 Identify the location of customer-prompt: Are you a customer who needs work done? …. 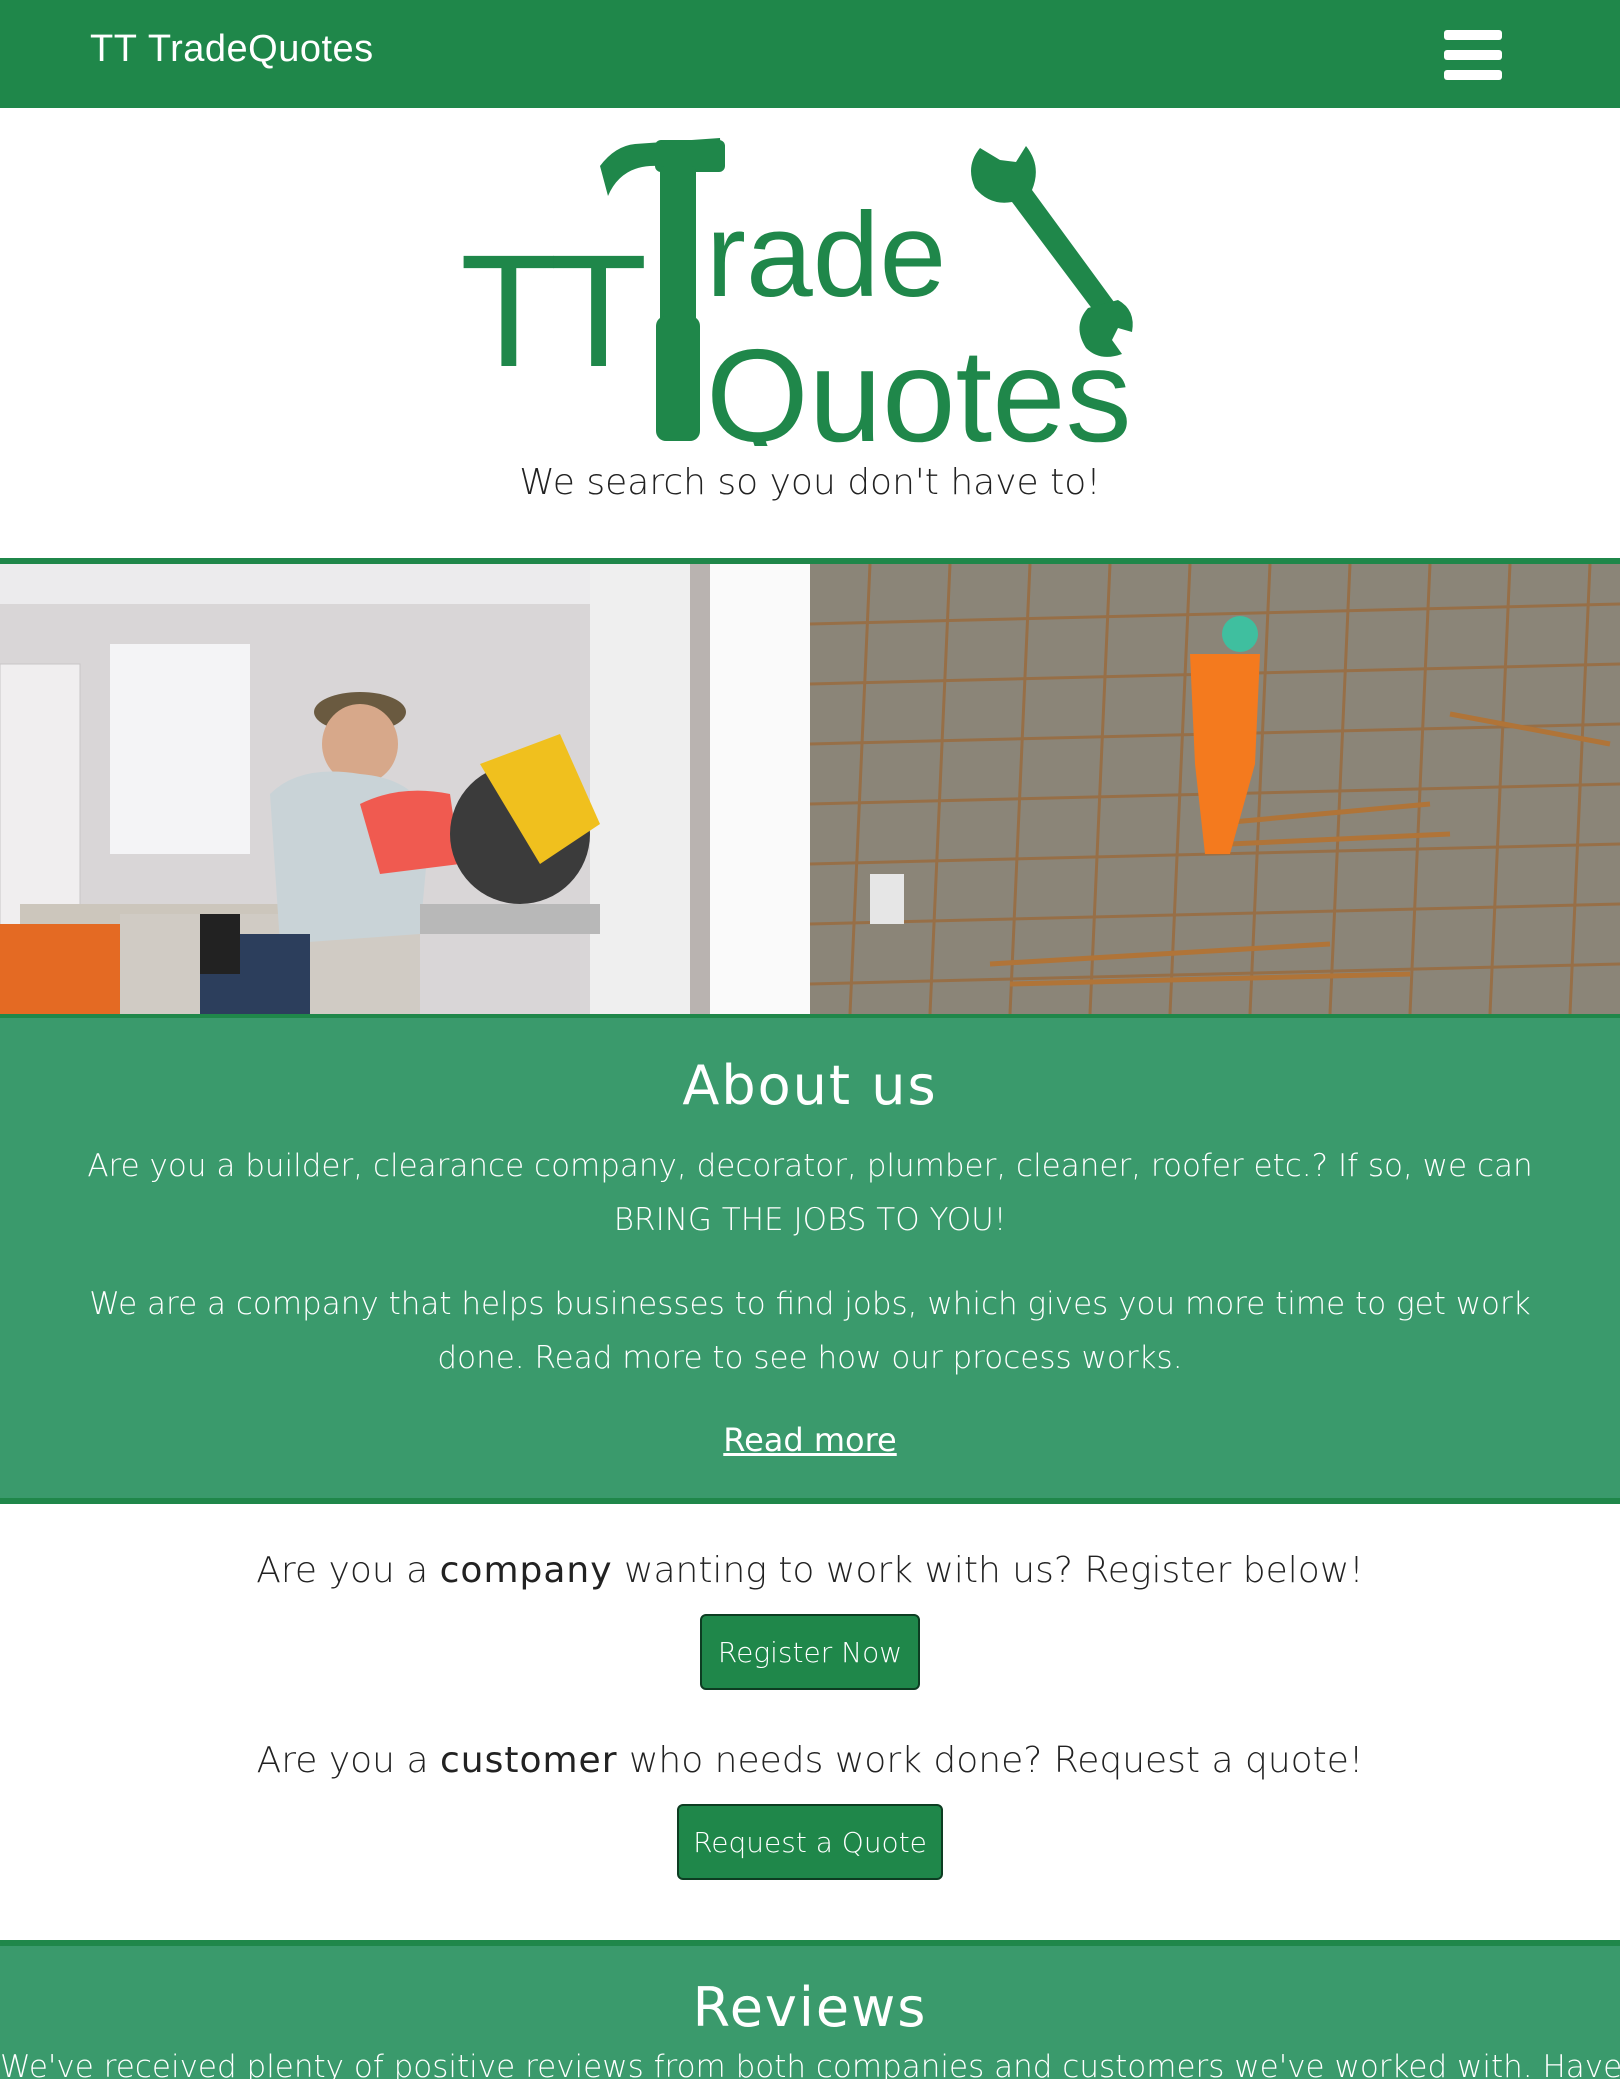
(810, 1760).